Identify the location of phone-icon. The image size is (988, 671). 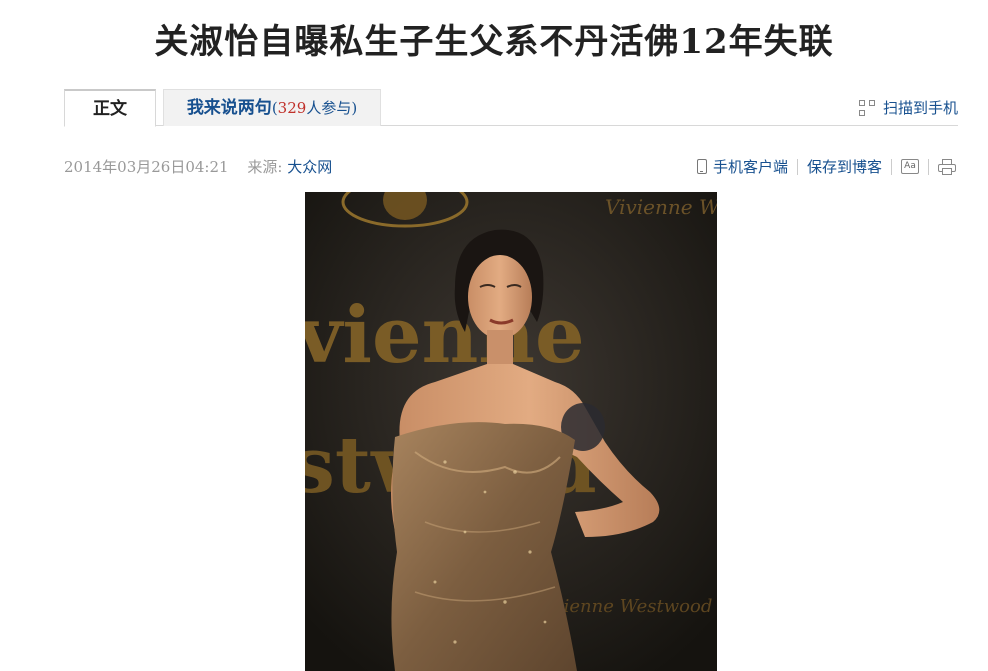
(701, 166).